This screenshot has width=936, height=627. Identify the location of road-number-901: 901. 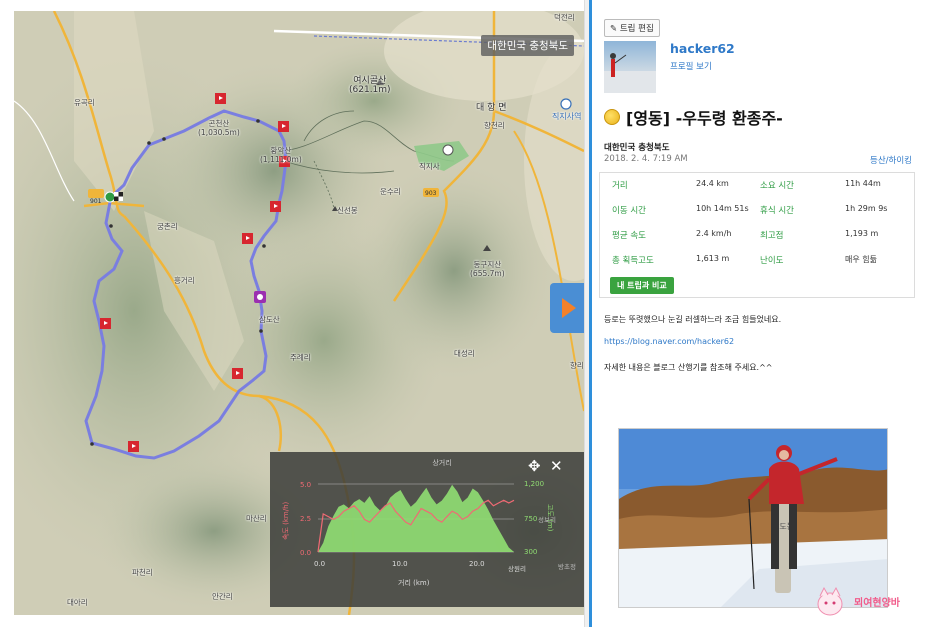
(96, 201).